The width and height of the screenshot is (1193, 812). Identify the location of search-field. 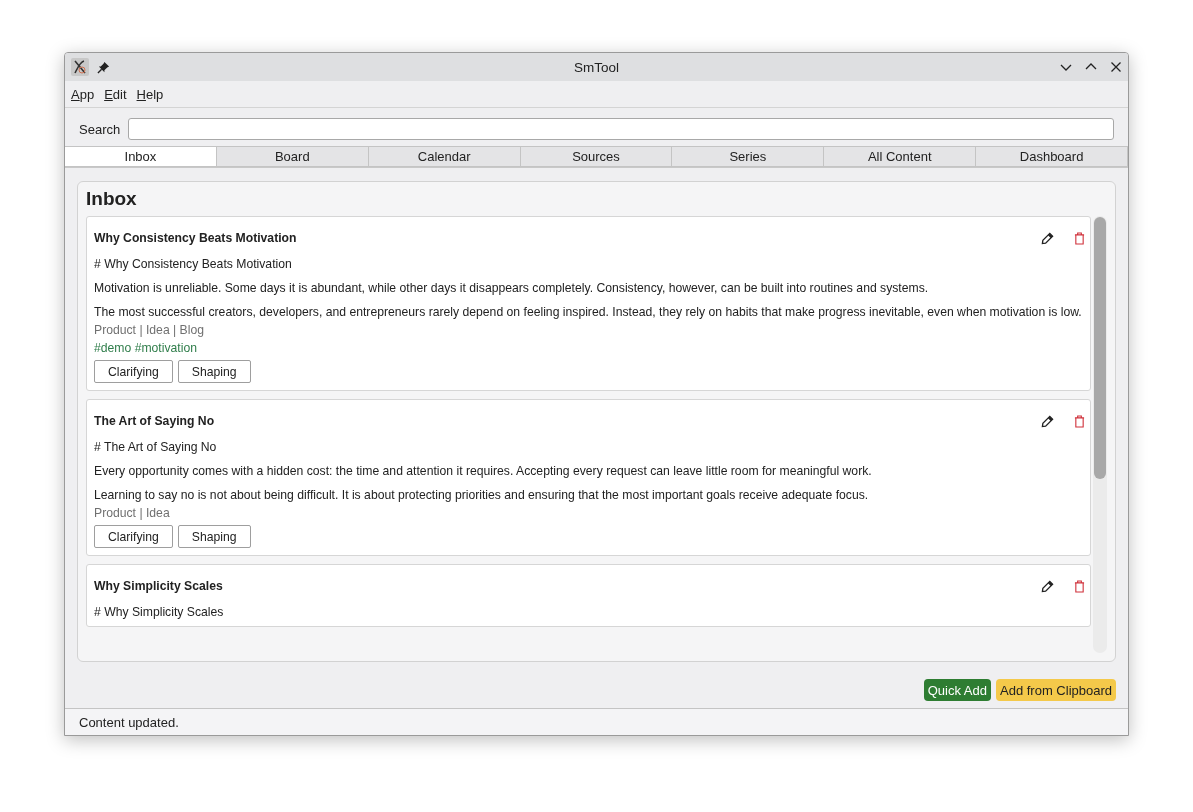
(621, 129).